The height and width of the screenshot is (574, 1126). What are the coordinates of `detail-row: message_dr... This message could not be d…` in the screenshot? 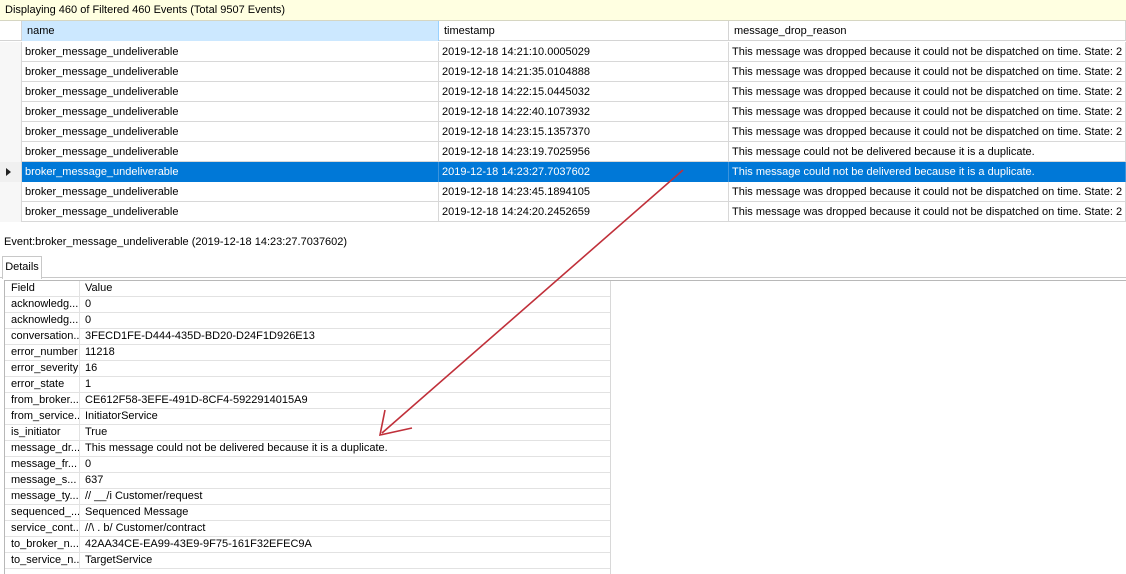 It's located at (307, 449).